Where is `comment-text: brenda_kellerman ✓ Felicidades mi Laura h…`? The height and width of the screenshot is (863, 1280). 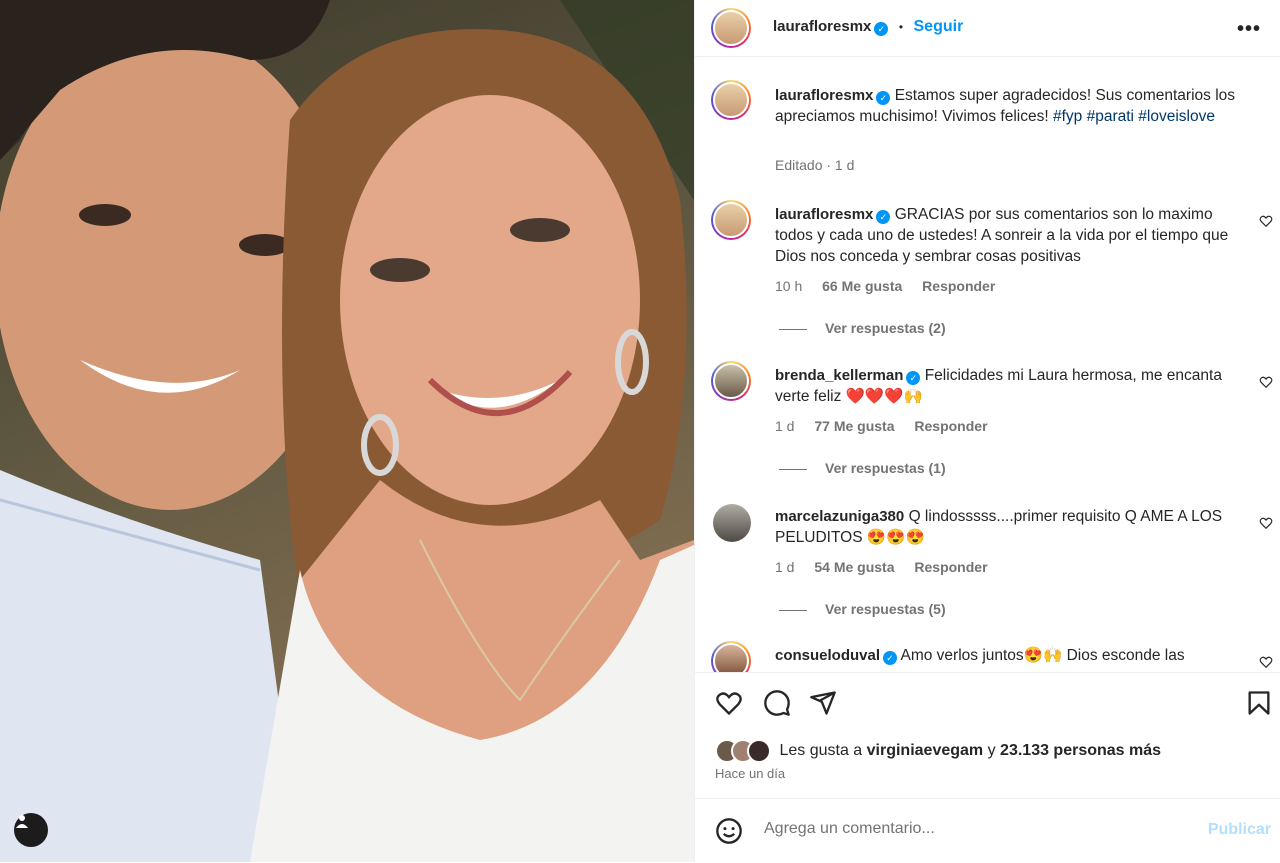 comment-text: brenda_kellerman ✓ Felicidades mi Laura h… is located at coordinates (1005, 386).